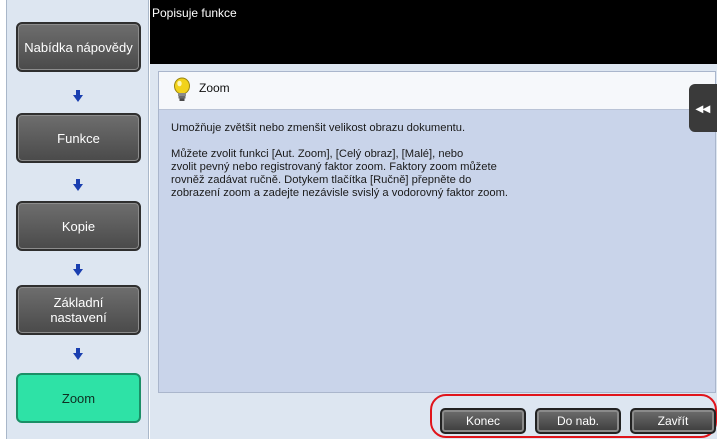 The width and height of the screenshot is (717, 439). I want to click on crumb-help-menu: Nabídka nápovědy, so click(78, 47).